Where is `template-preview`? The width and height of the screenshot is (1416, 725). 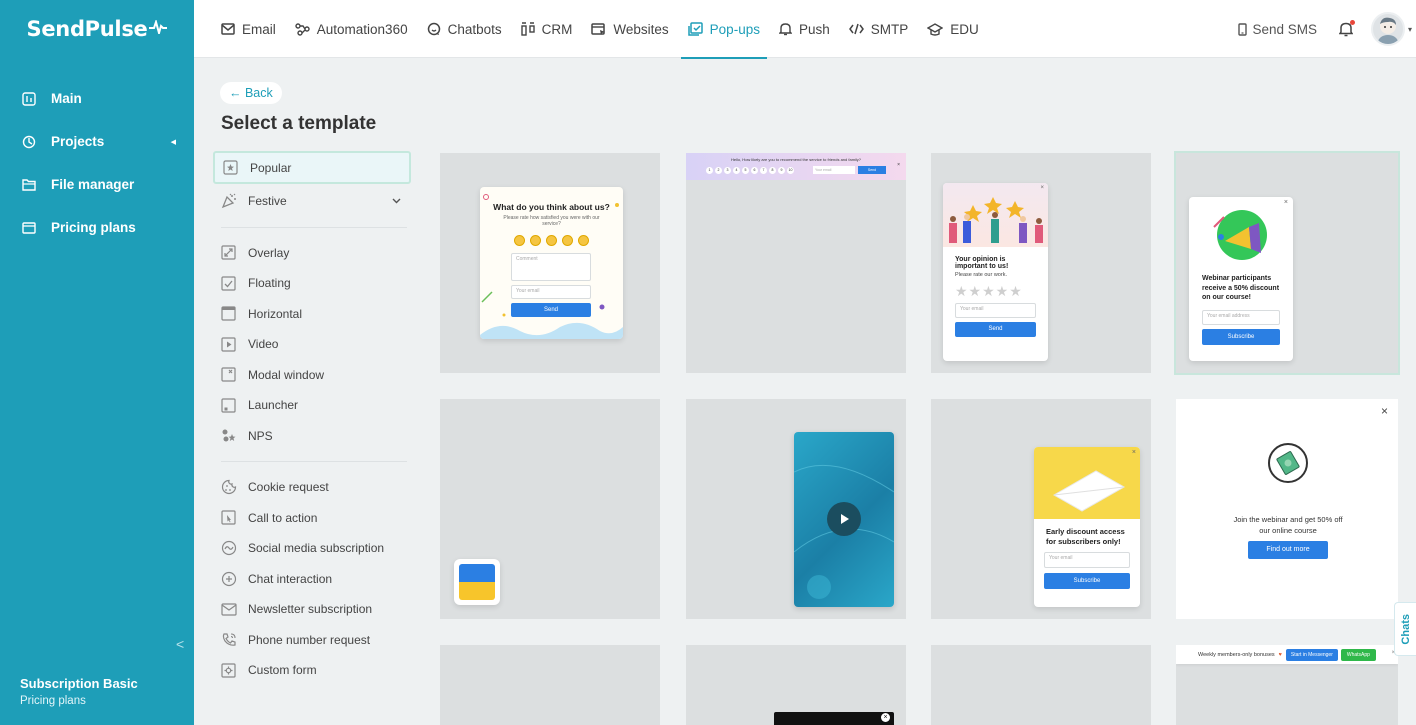
template-preview is located at coordinates (844, 519).